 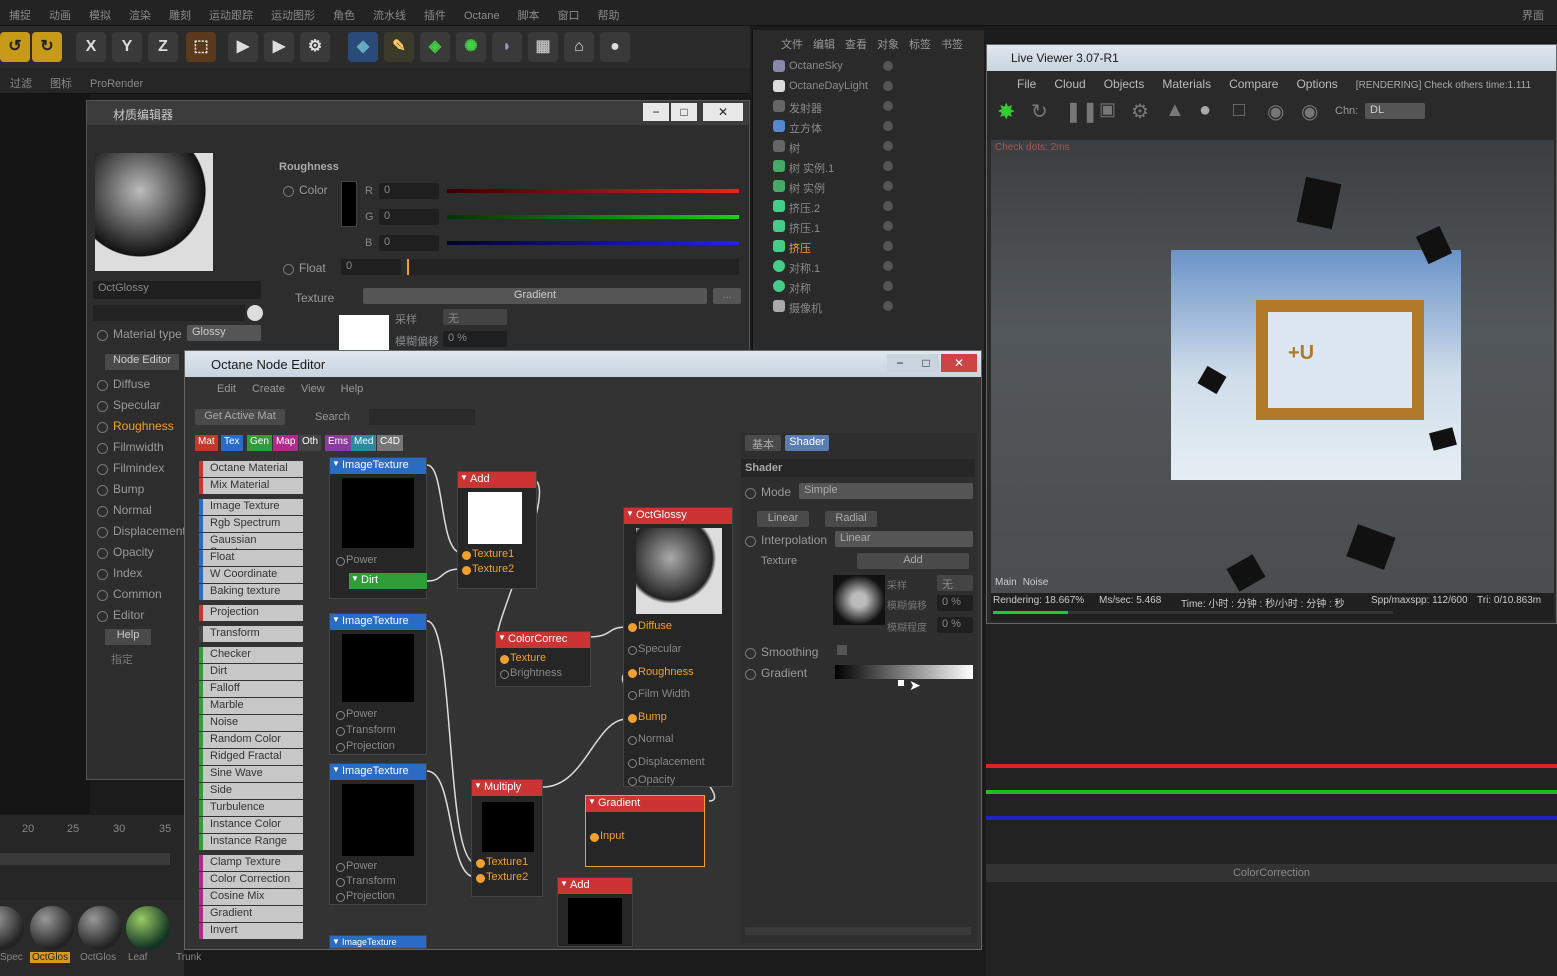 What do you see at coordinates (1069, 84) in the screenshot?
I see `lv-menu-item: Cloud` at bounding box center [1069, 84].